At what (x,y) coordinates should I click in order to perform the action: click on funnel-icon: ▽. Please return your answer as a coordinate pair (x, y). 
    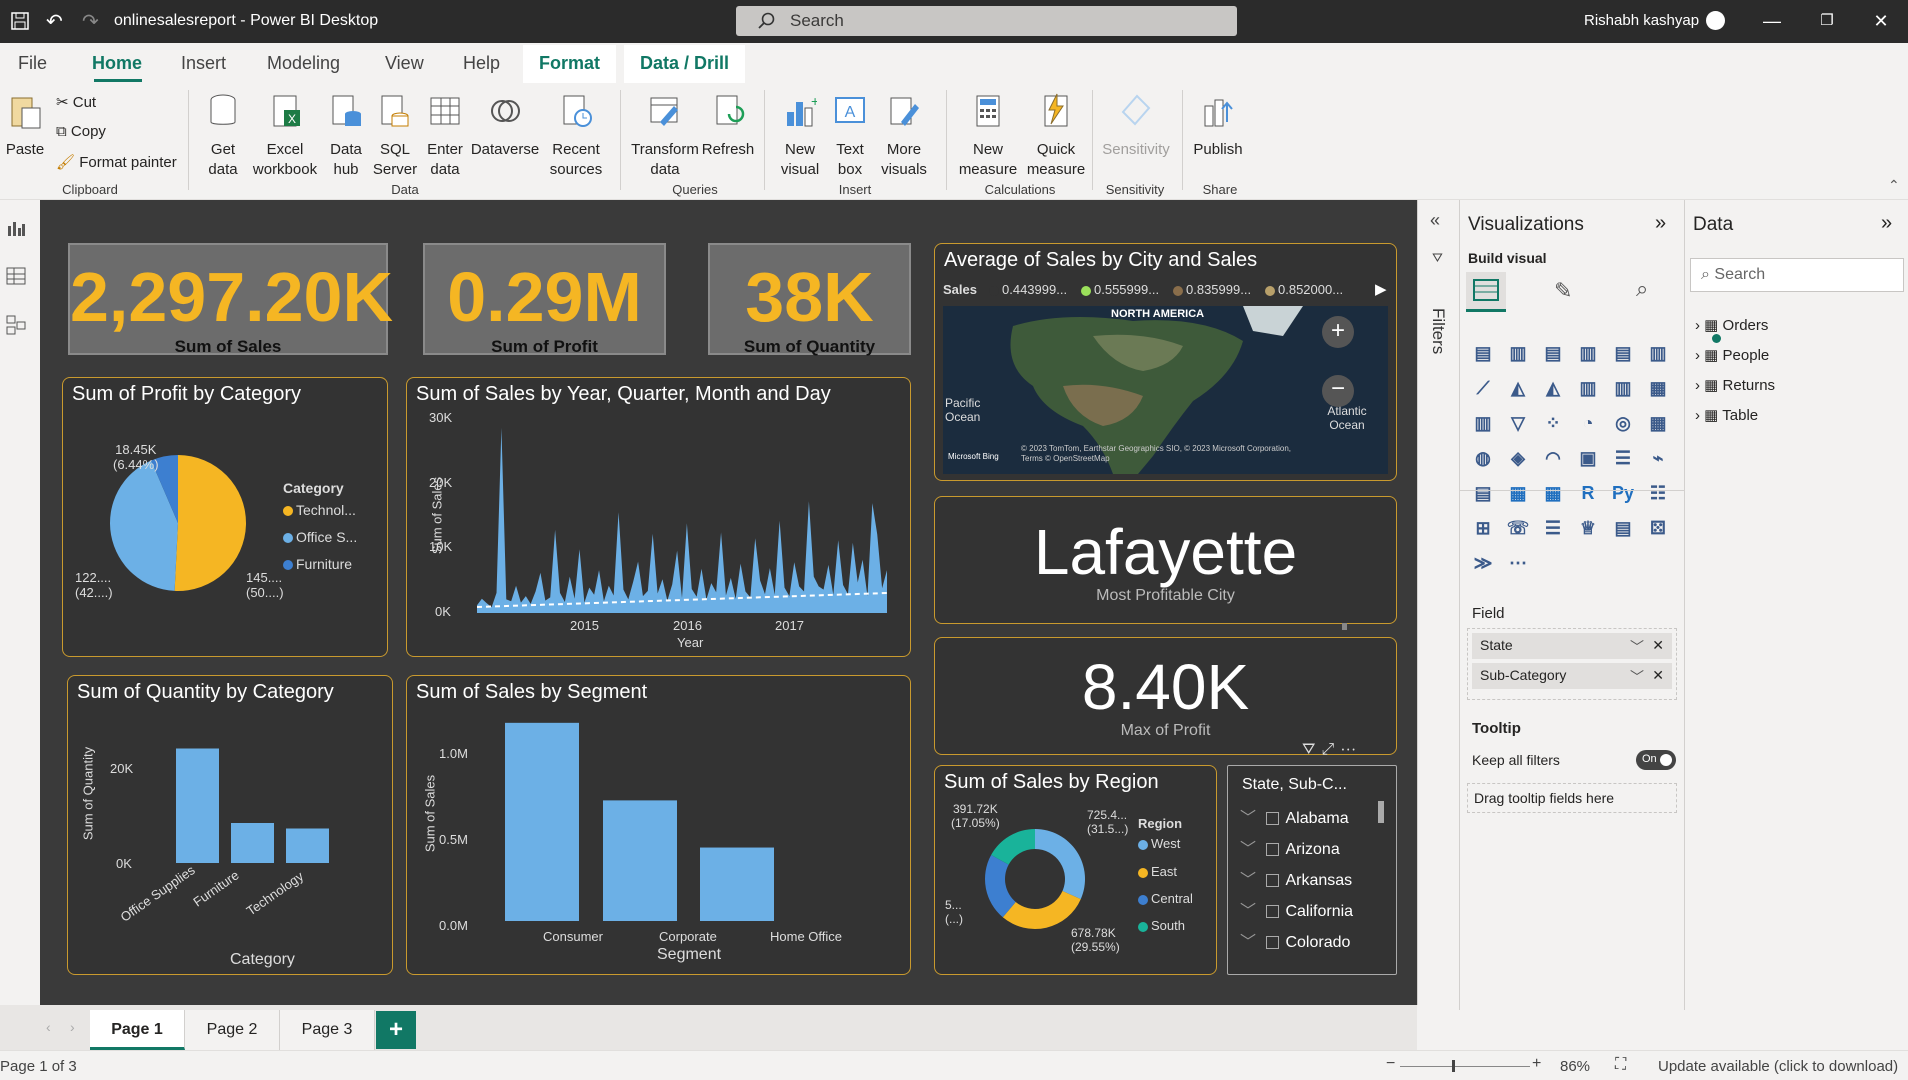
    Looking at the image, I should click on (1518, 423).